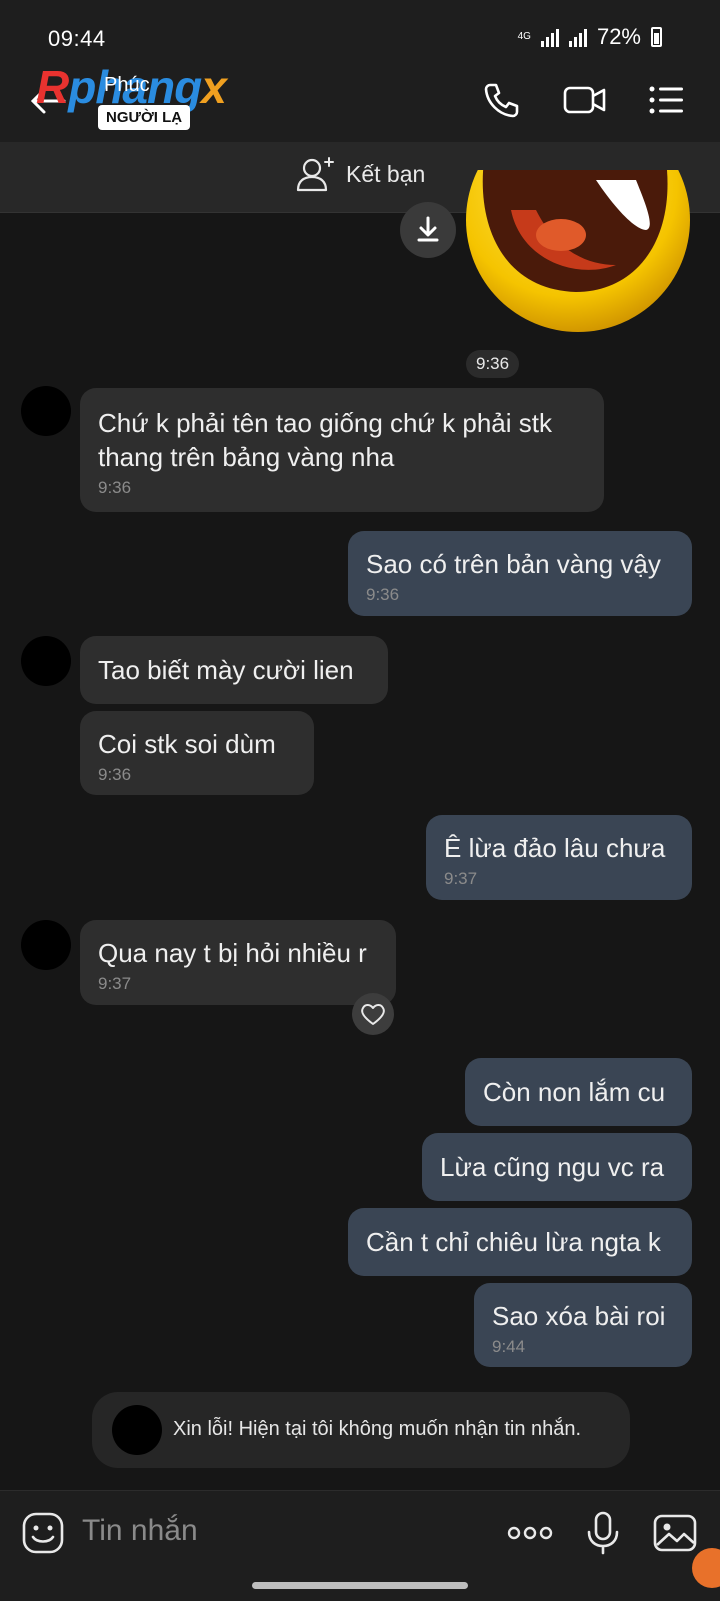  I want to click on more-options-icon, so click(530, 1533).